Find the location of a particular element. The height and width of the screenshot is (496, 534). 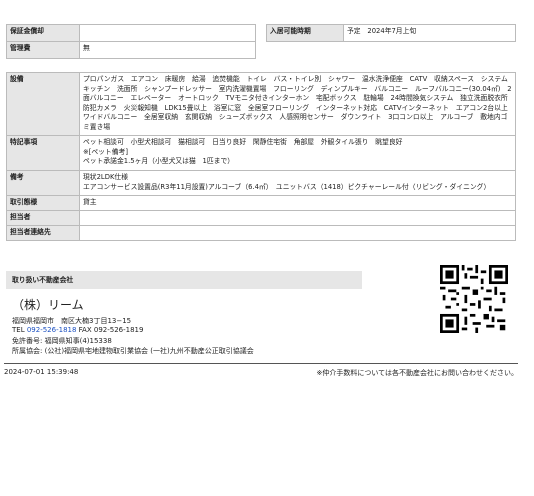

move-in-label: 入居可能時期 is located at coordinates (305, 33).